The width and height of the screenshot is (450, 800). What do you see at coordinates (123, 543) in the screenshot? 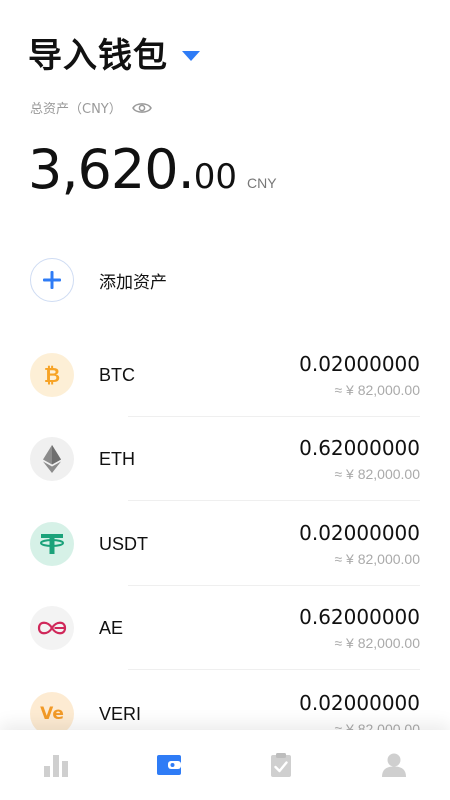
I see `coin-symbol: USDT` at bounding box center [123, 543].